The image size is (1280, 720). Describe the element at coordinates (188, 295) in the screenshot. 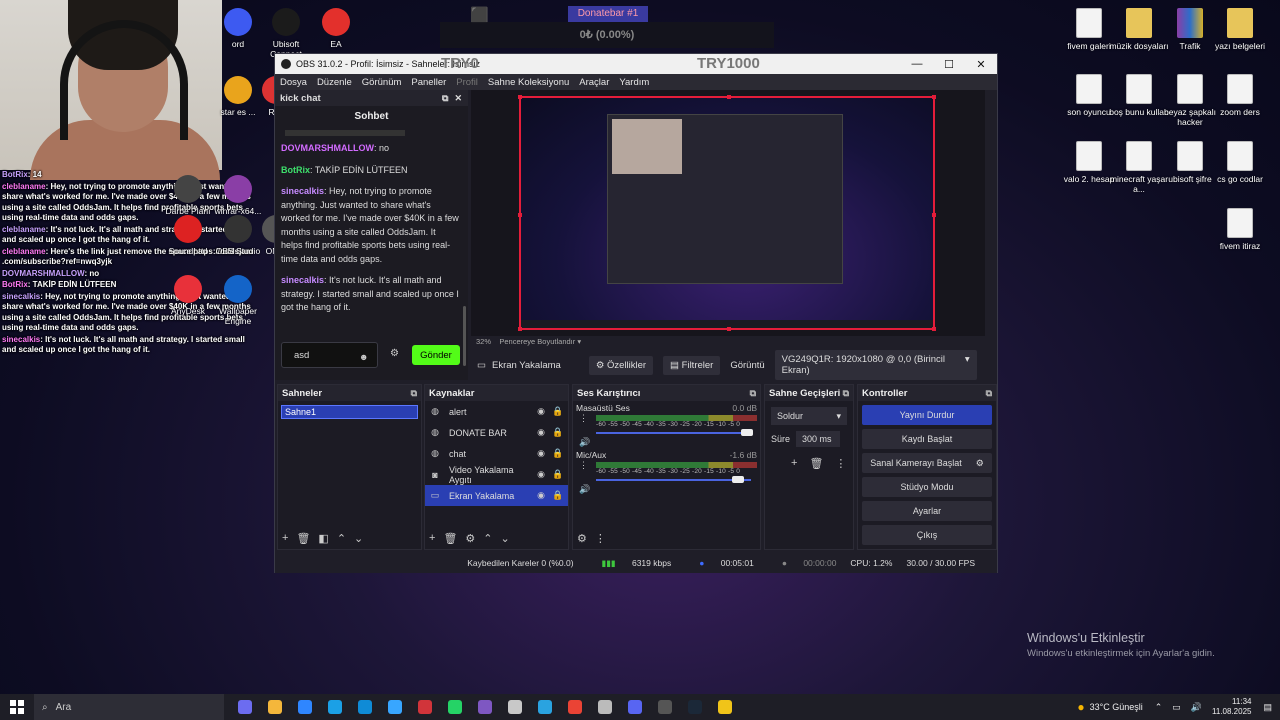

I see `desktop-shortcut: AnyDesk` at that location.